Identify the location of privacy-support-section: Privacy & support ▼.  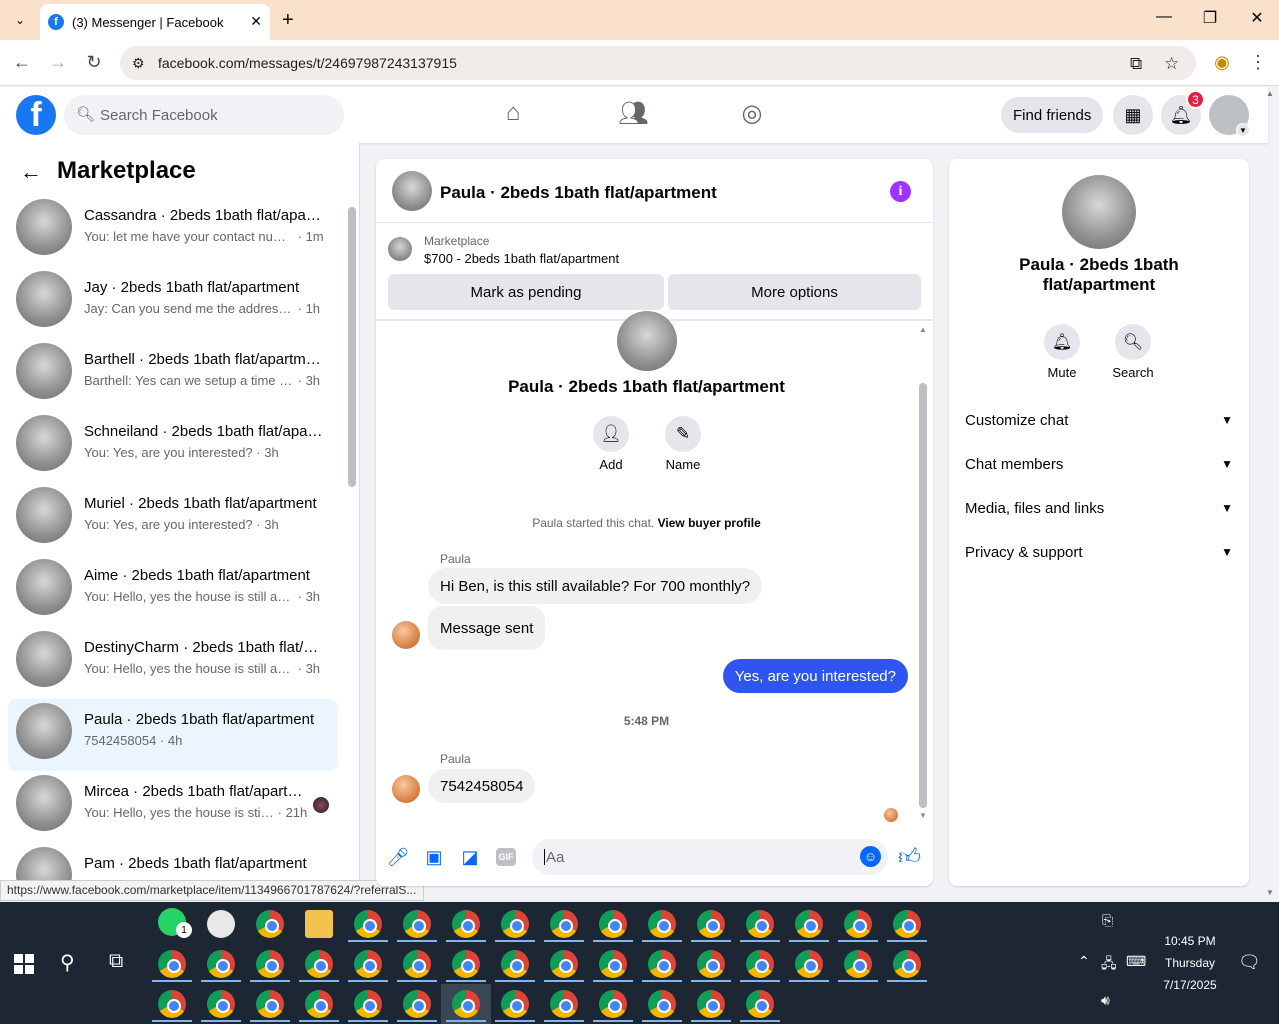
(1099, 552).